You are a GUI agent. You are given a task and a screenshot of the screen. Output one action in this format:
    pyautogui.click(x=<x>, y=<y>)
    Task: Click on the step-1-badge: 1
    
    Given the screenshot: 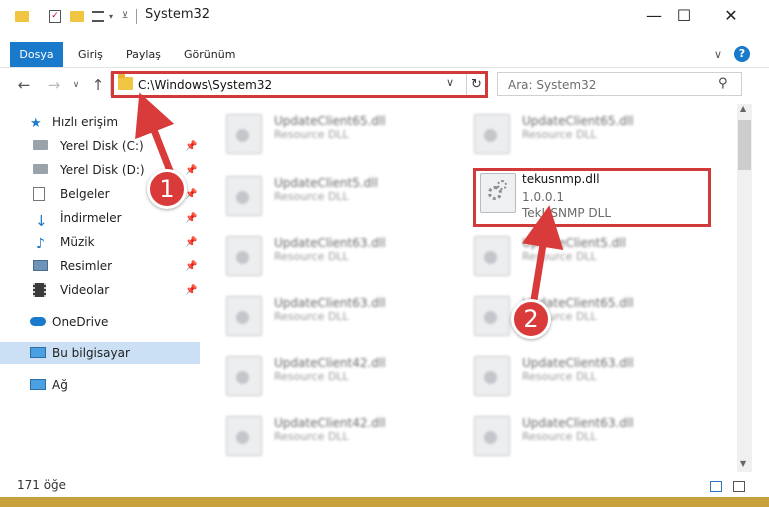 What is the action you would take?
    pyautogui.click(x=167, y=189)
    